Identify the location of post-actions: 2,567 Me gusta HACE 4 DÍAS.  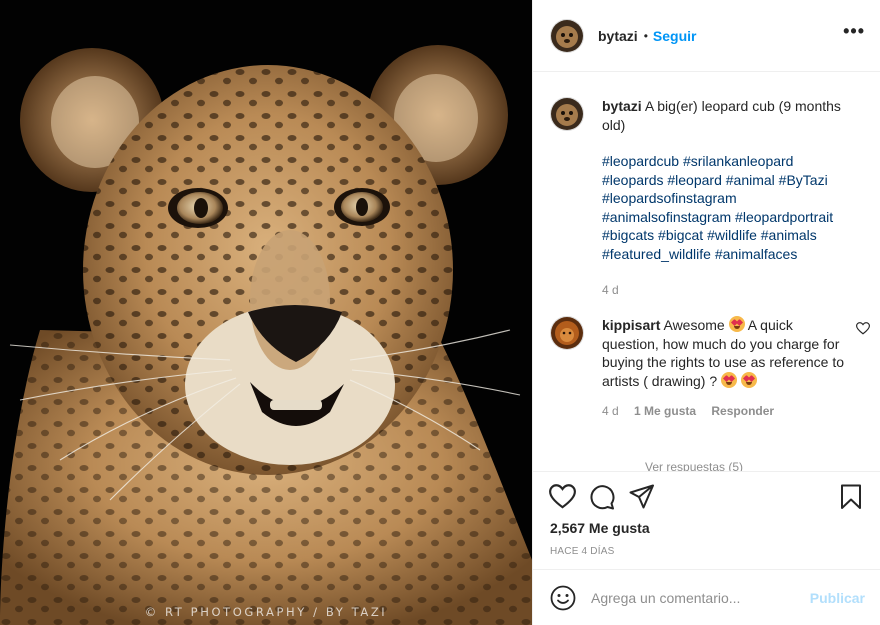
(706, 519).